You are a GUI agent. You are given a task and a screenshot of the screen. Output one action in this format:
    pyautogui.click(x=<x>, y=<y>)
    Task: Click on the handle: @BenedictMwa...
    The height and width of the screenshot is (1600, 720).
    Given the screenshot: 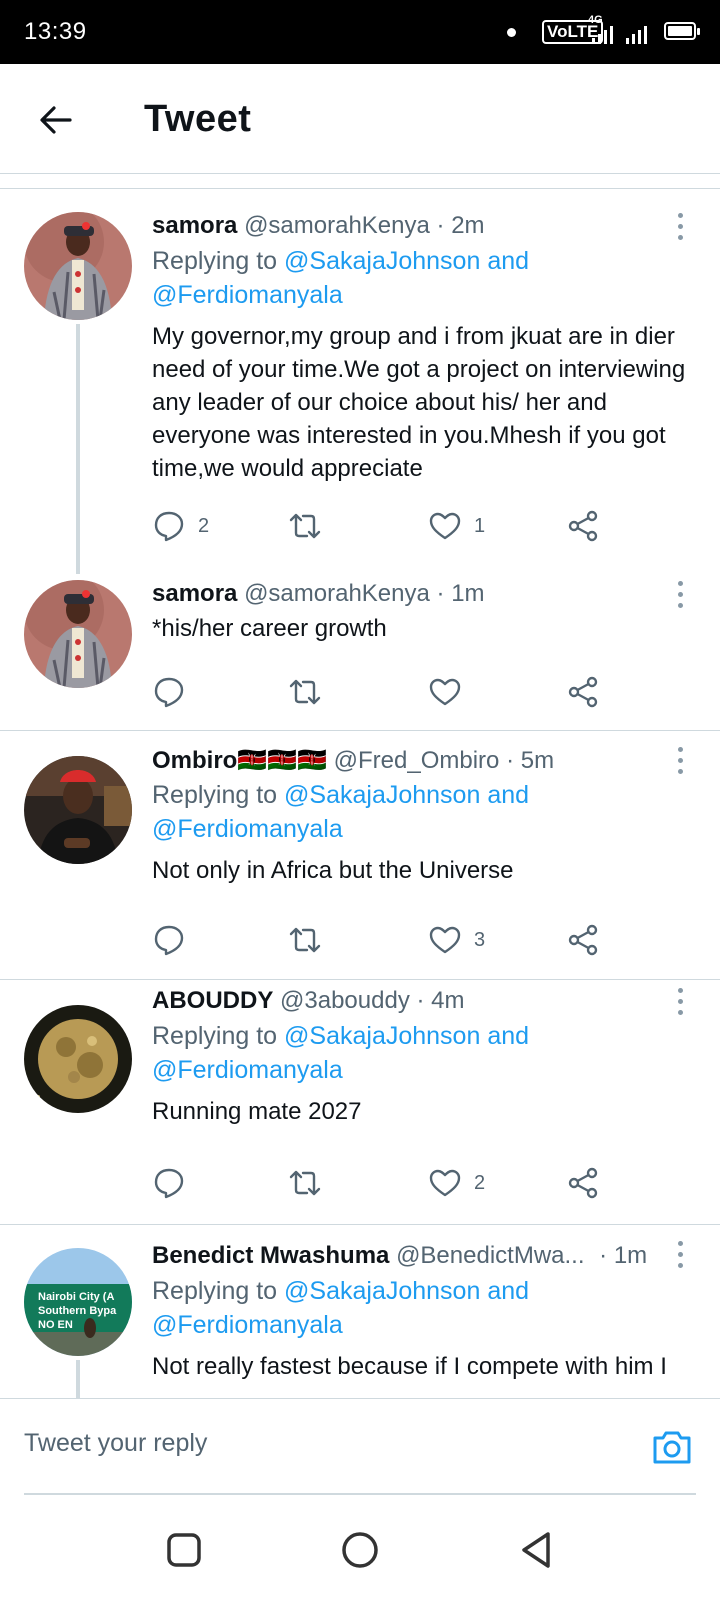 What is the action you would take?
    pyautogui.click(x=490, y=1255)
    